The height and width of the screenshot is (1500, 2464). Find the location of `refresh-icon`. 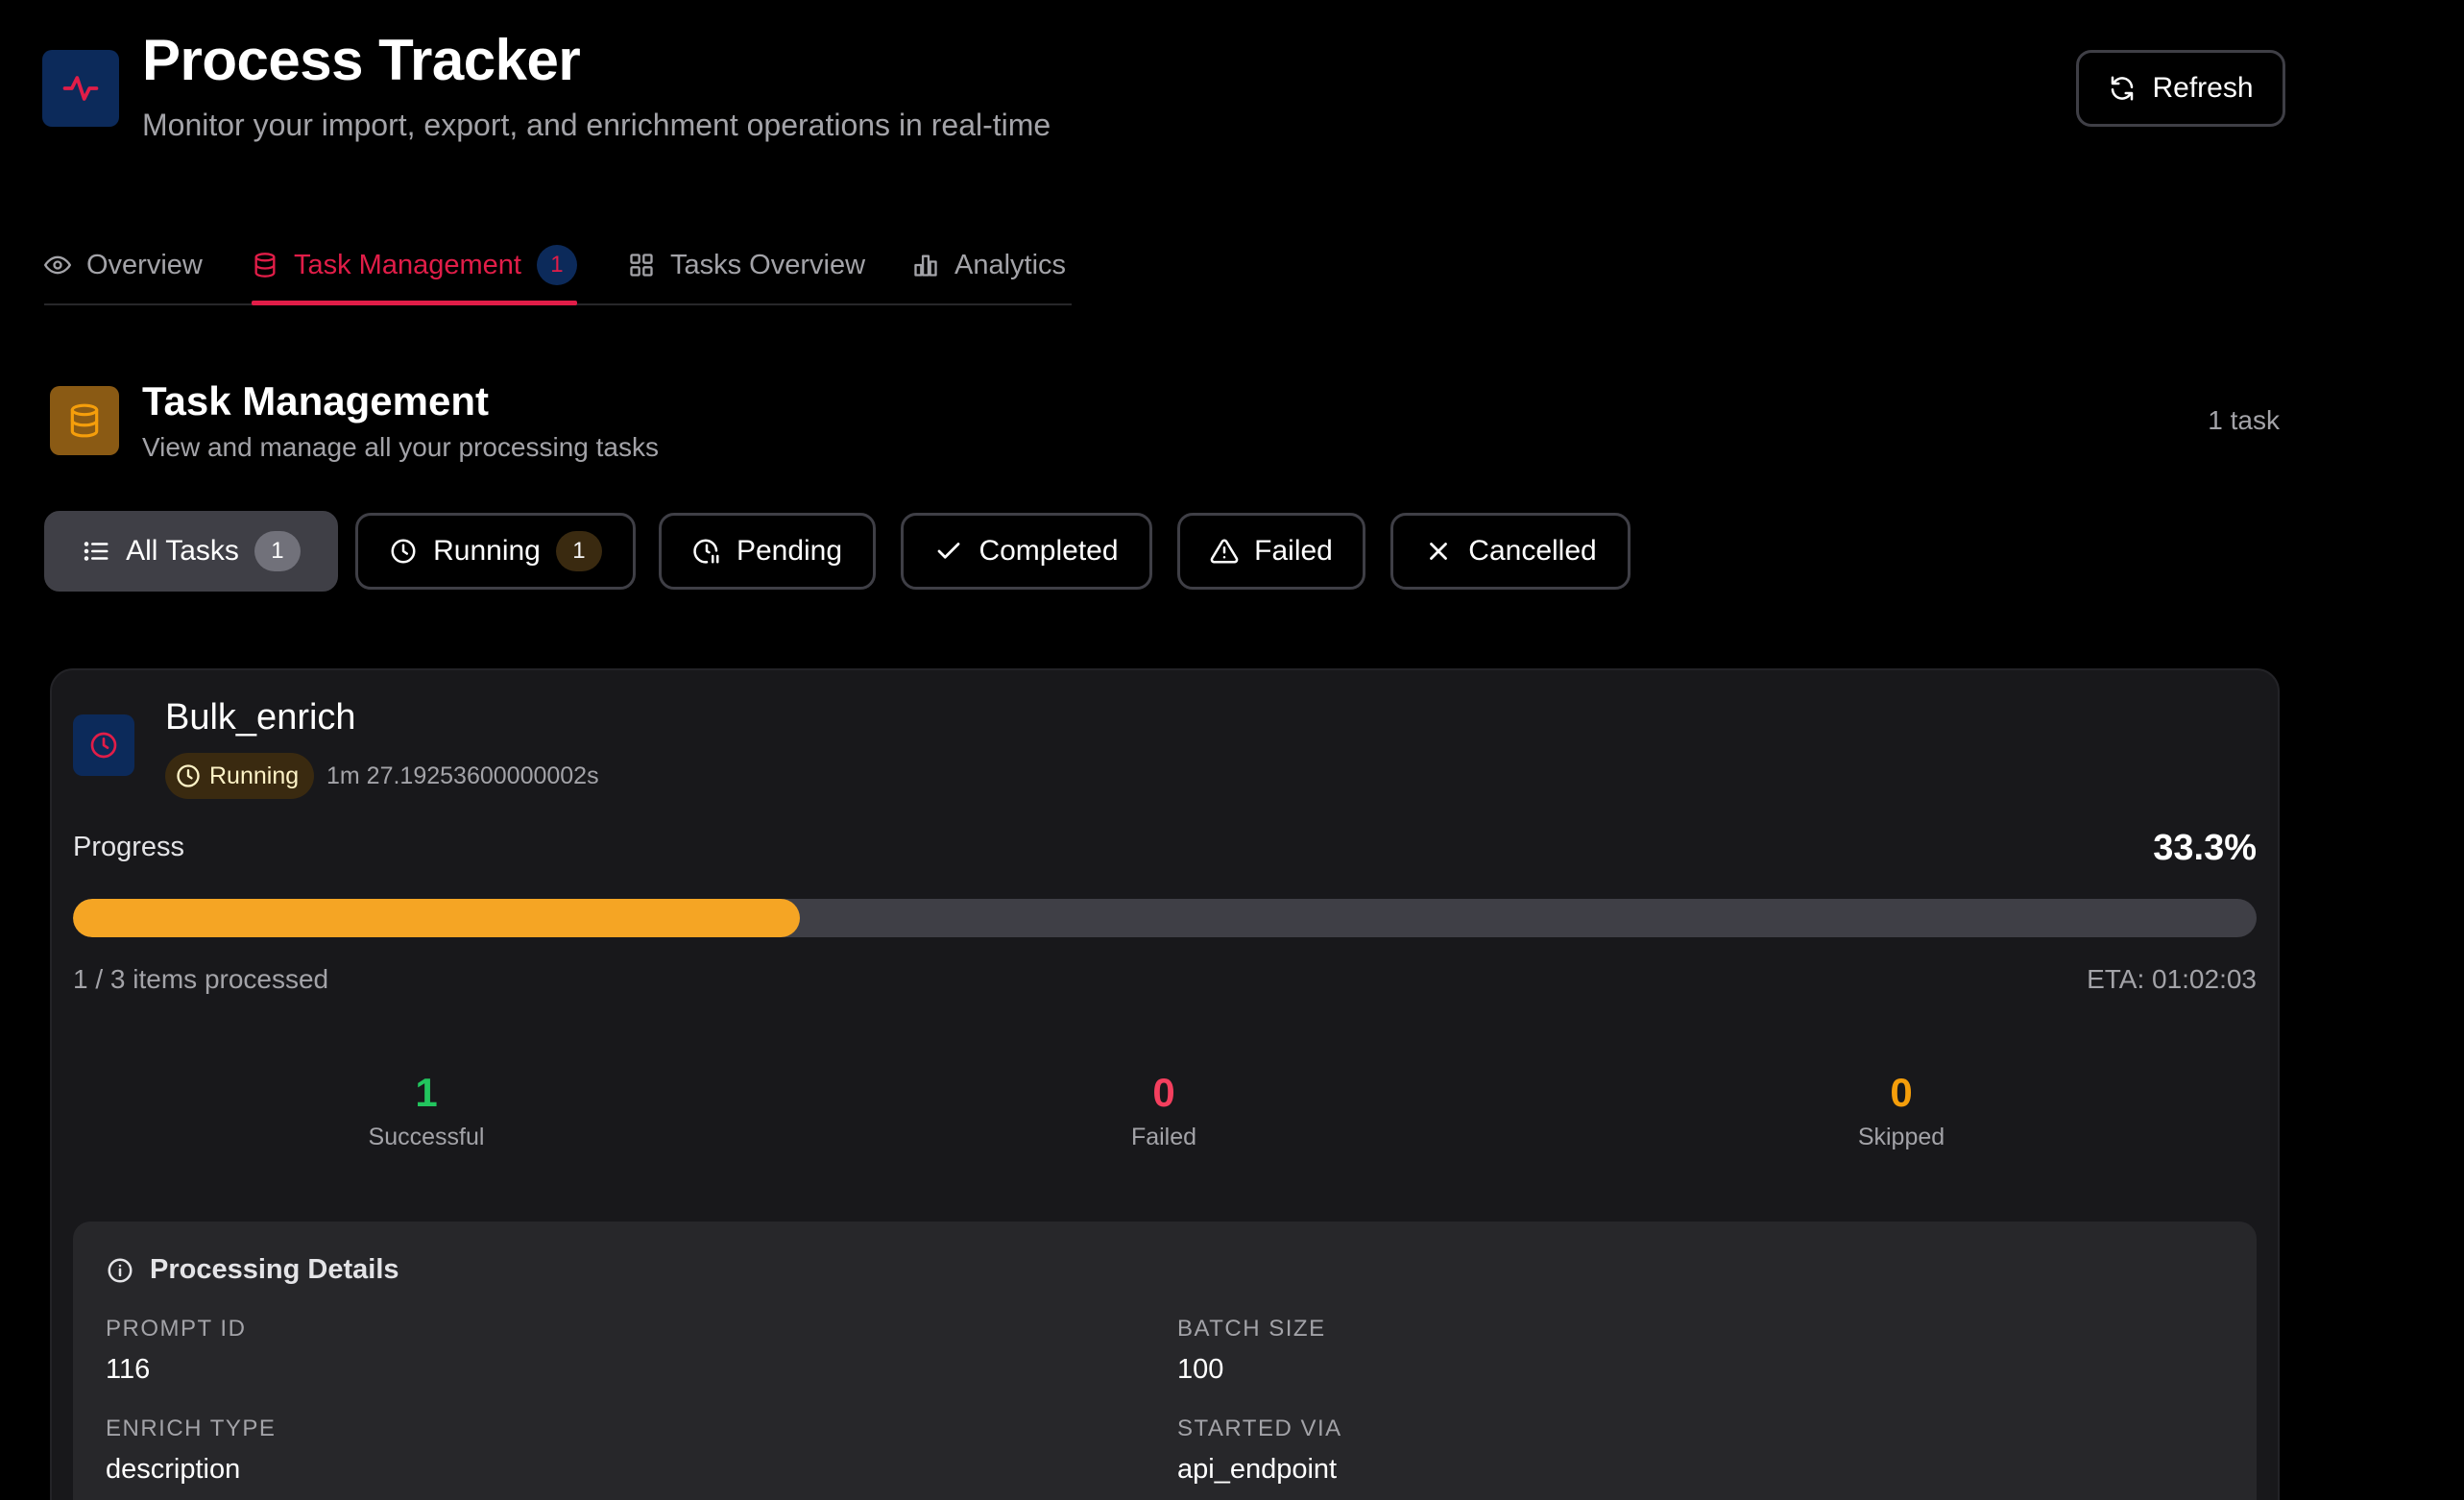

refresh-icon is located at coordinates (2123, 89).